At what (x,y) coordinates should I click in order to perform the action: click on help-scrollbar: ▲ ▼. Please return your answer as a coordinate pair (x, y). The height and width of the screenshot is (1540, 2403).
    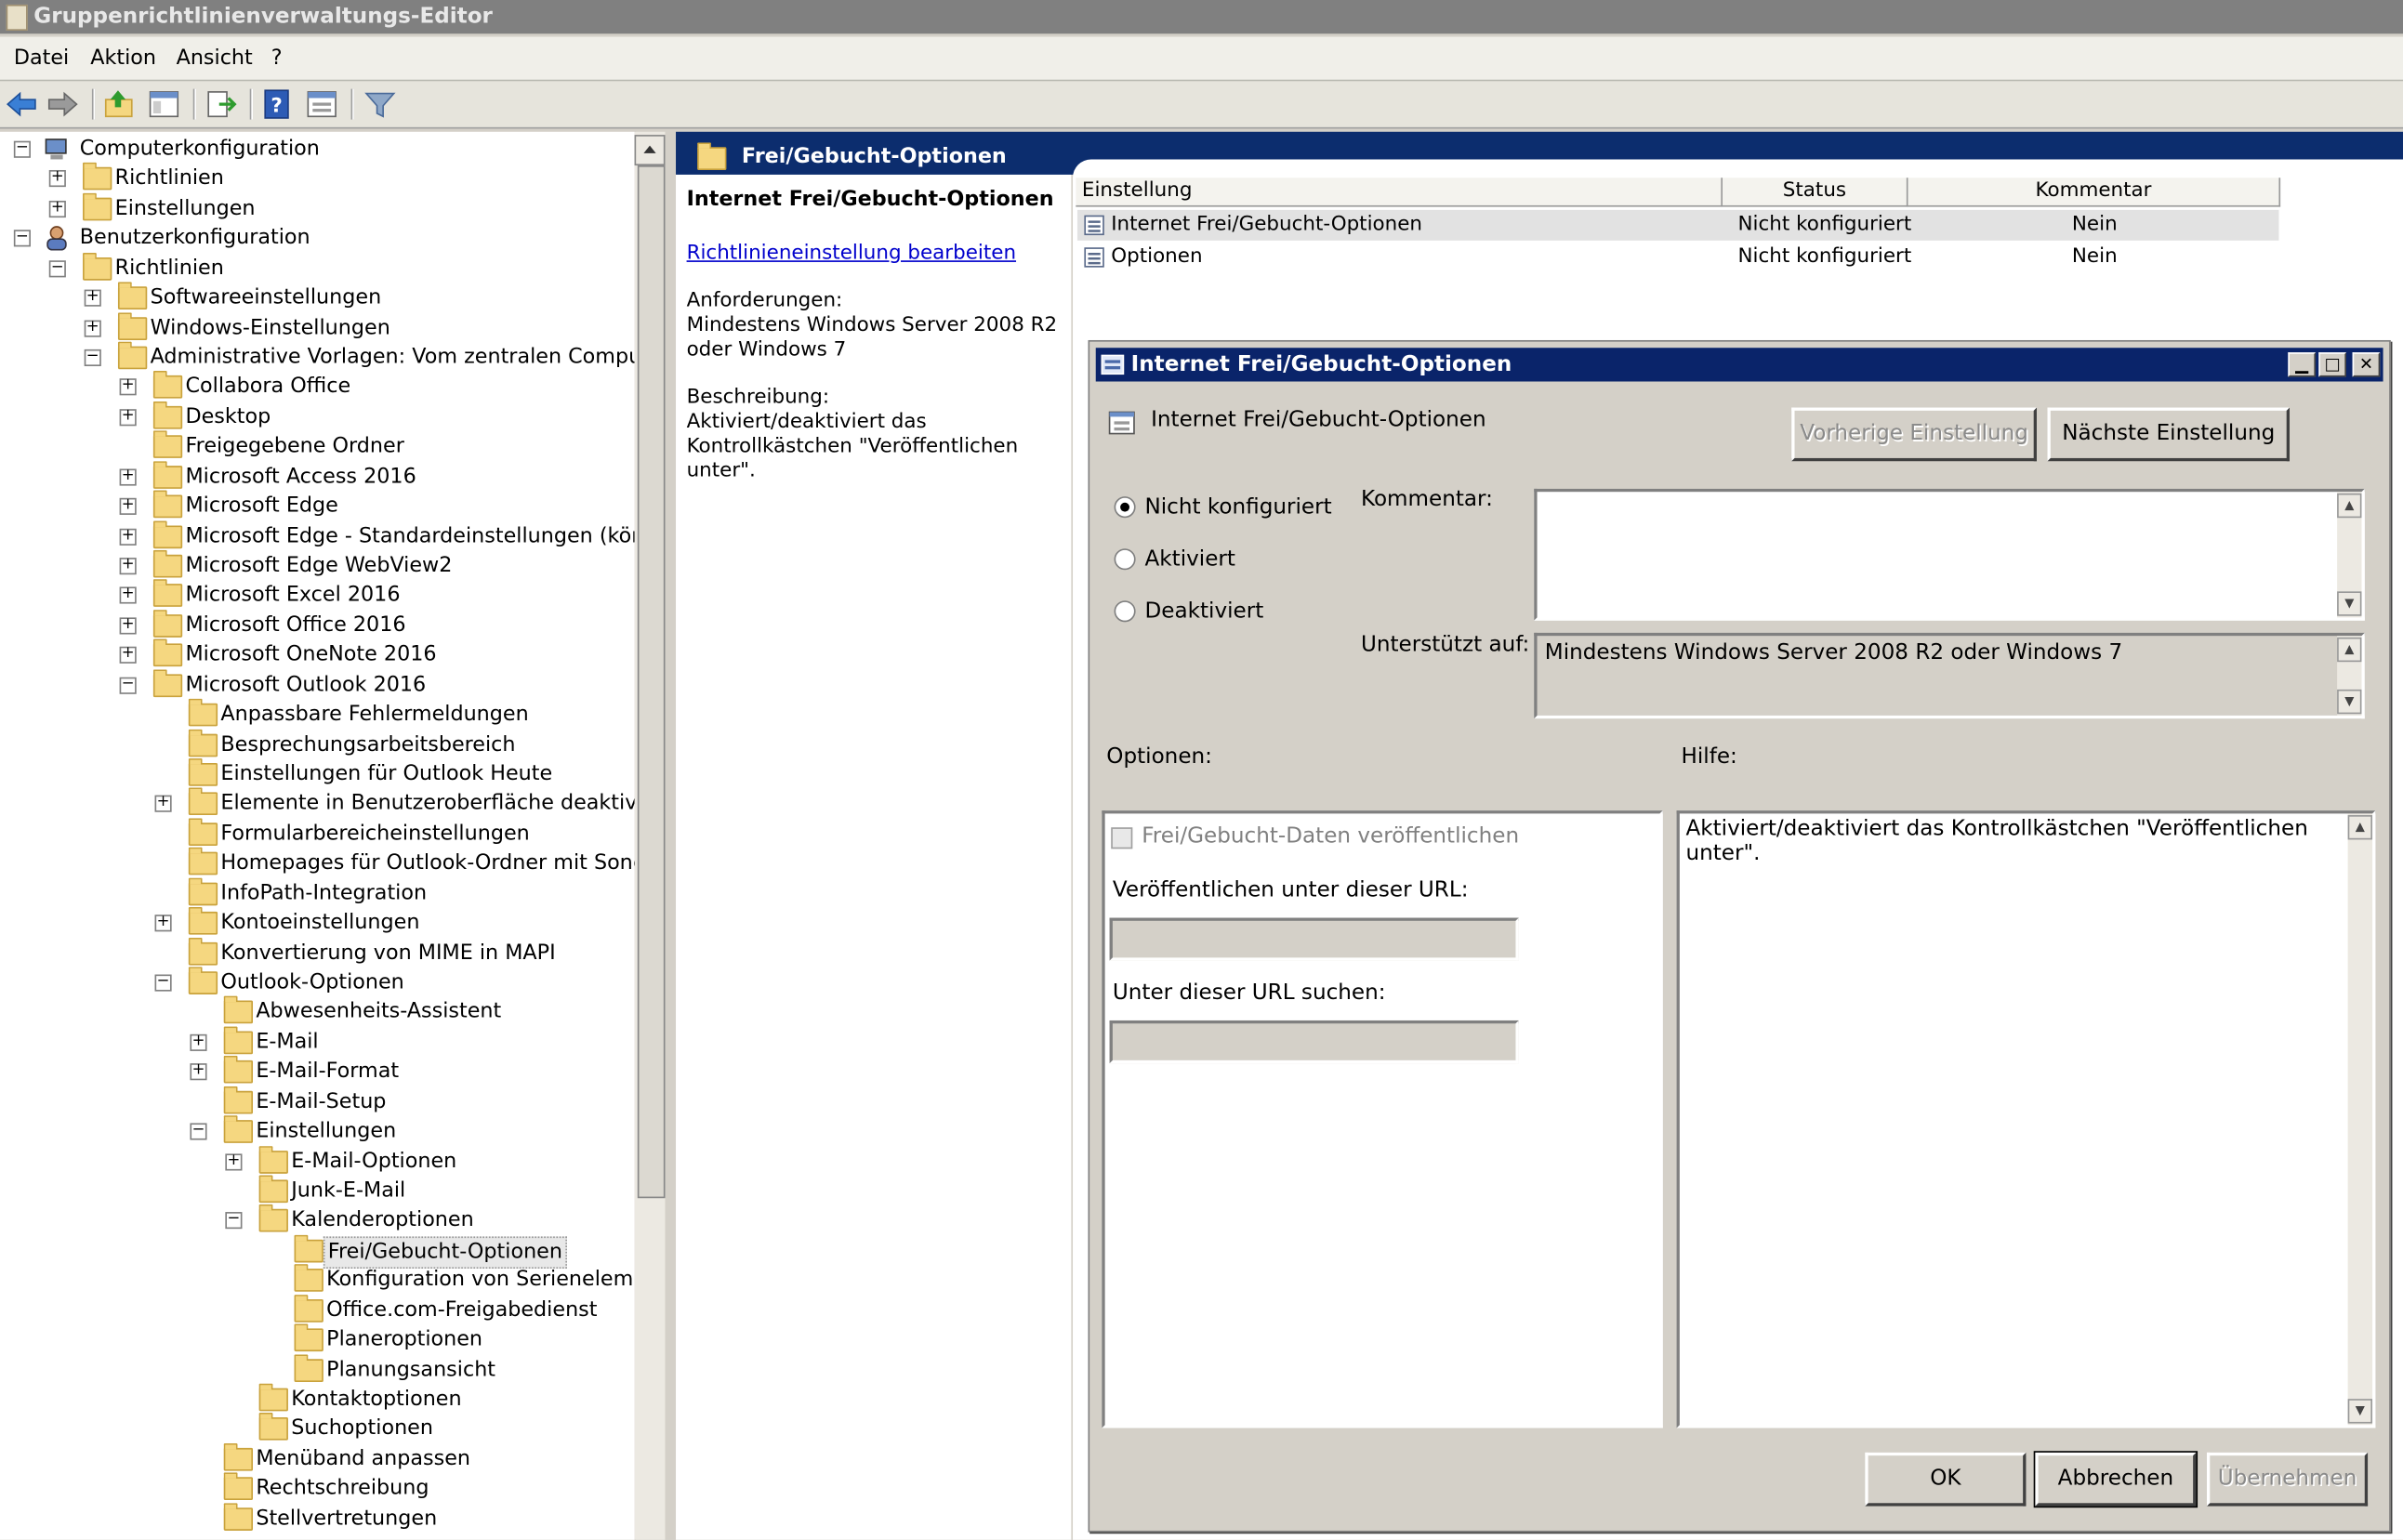
    Looking at the image, I should click on (2360, 1119).